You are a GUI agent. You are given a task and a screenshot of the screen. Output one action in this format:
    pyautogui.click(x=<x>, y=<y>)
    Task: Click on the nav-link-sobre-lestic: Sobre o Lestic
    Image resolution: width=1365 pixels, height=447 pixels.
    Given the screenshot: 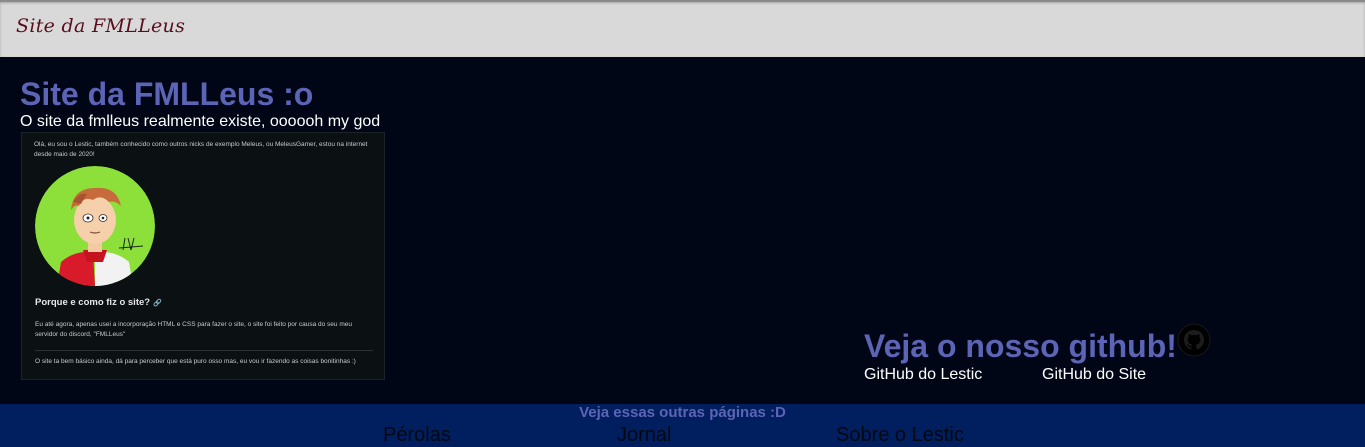 What is the action you would take?
    pyautogui.click(x=900, y=435)
    